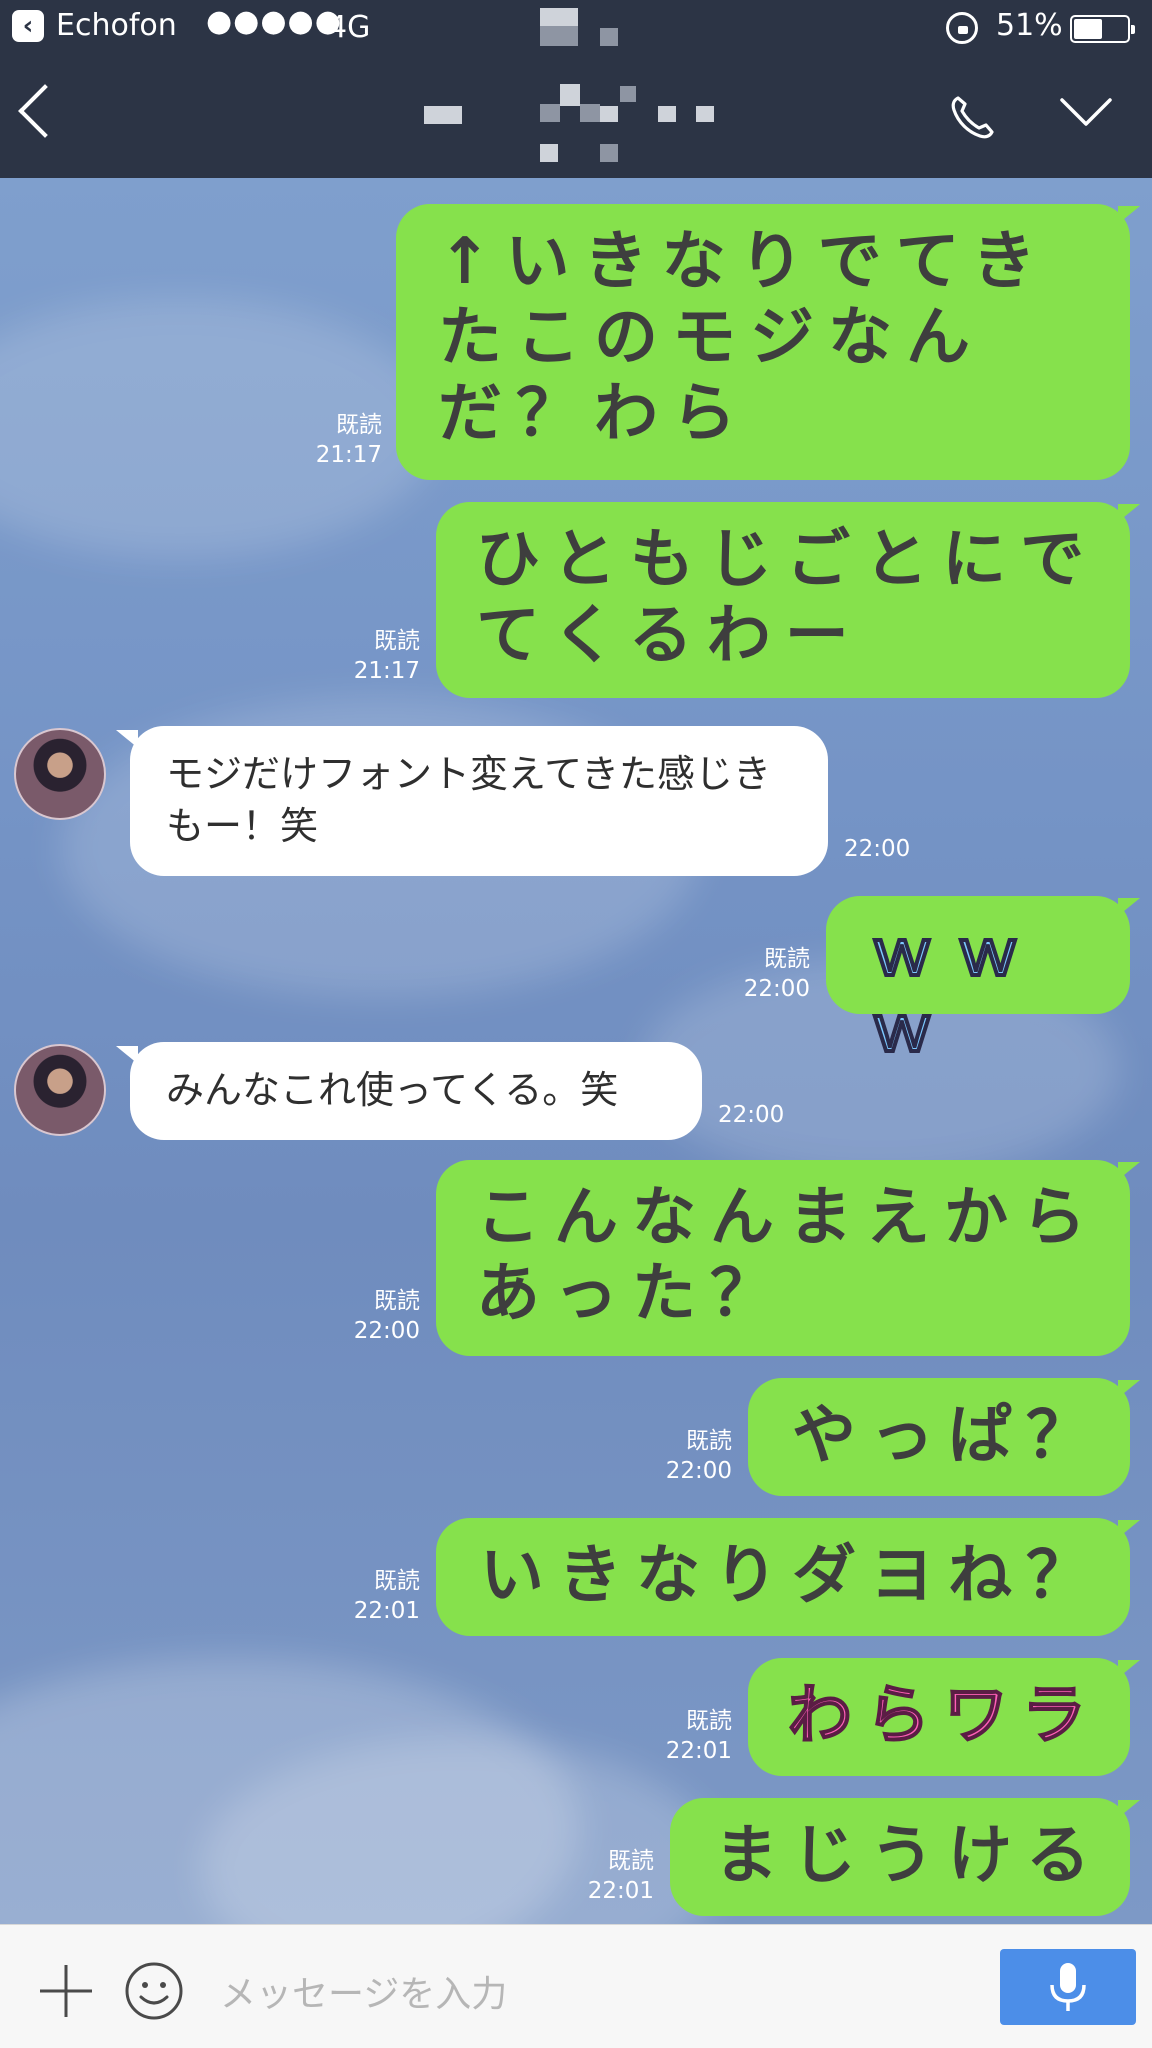 The height and width of the screenshot is (2048, 1152). I want to click on microphone-icon, so click(1068, 1987).